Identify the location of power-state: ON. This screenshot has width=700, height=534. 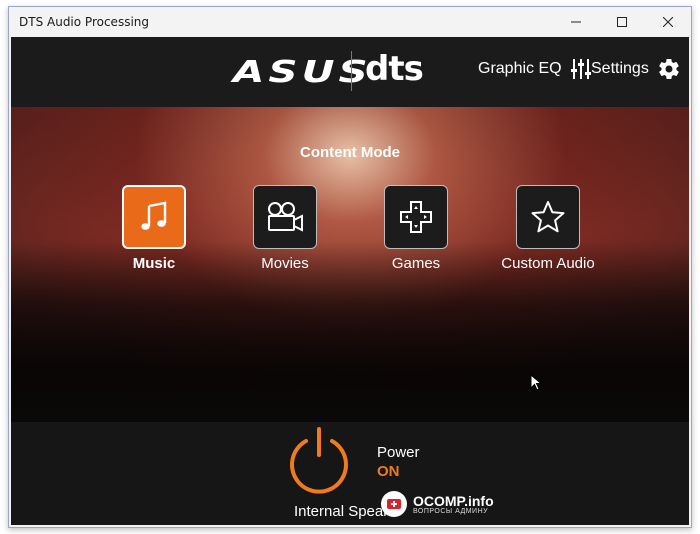
(388, 471).